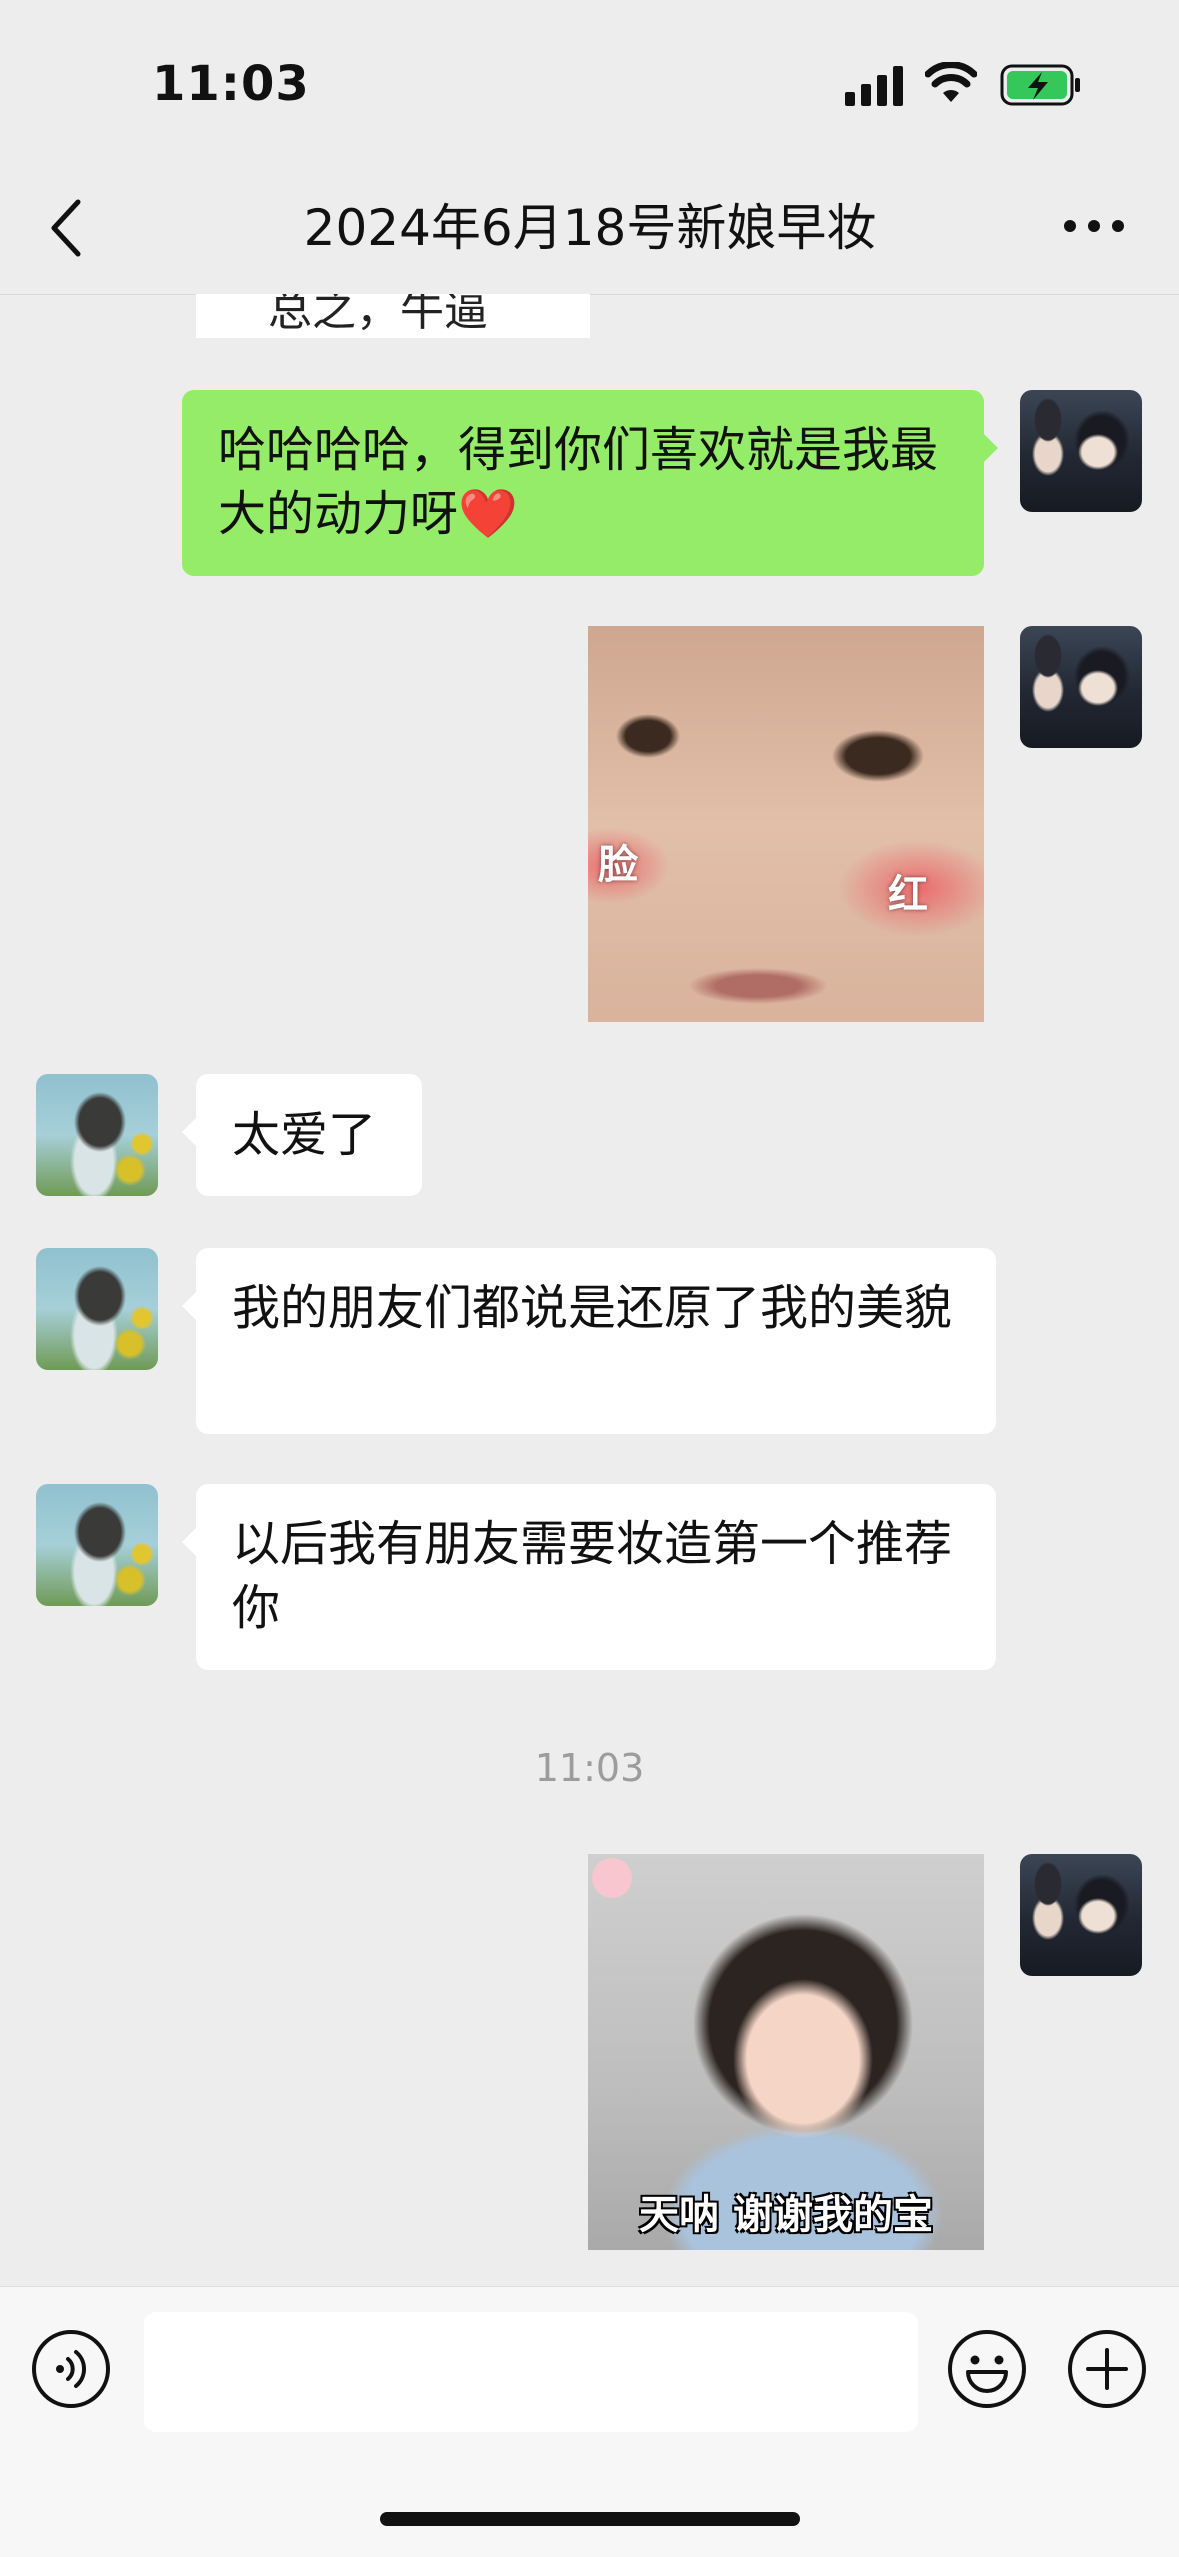  Describe the element at coordinates (531, 2372) in the screenshot. I see `message-input` at that location.